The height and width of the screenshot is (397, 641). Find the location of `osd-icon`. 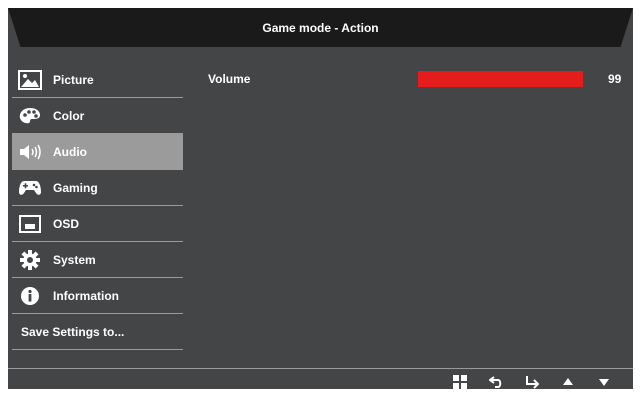

osd-icon is located at coordinates (30, 224).